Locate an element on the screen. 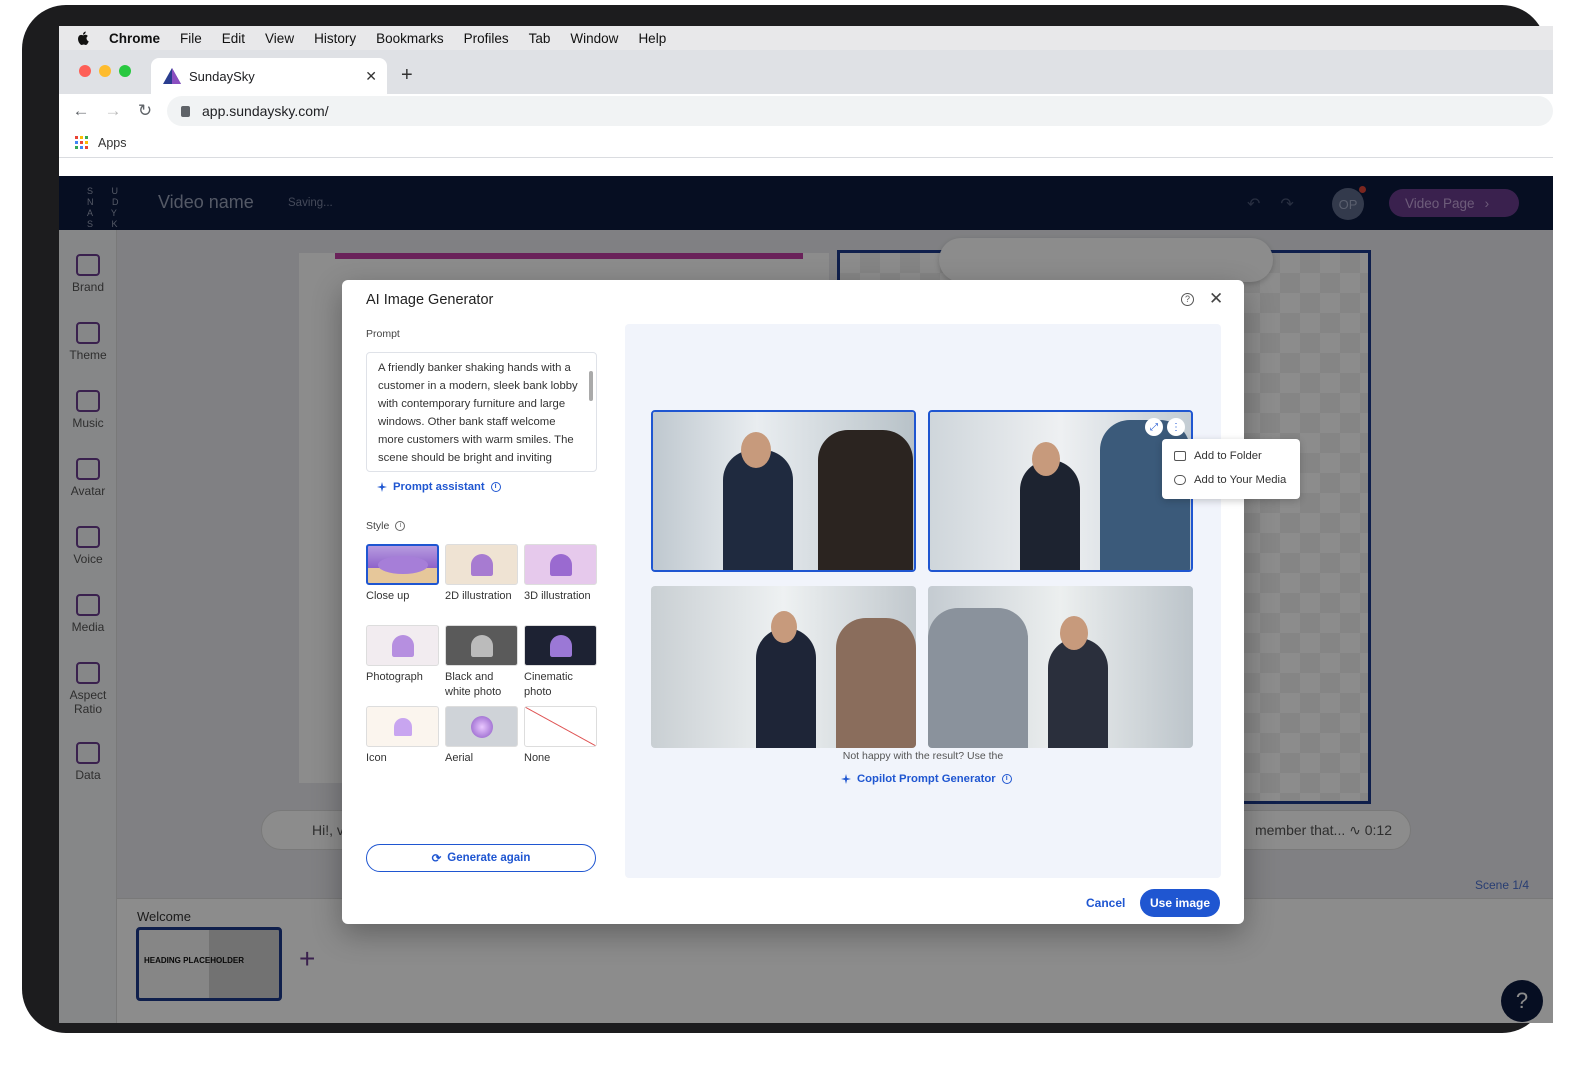 This screenshot has width=1583, height=1081. menu-tab: Tab is located at coordinates (540, 38).